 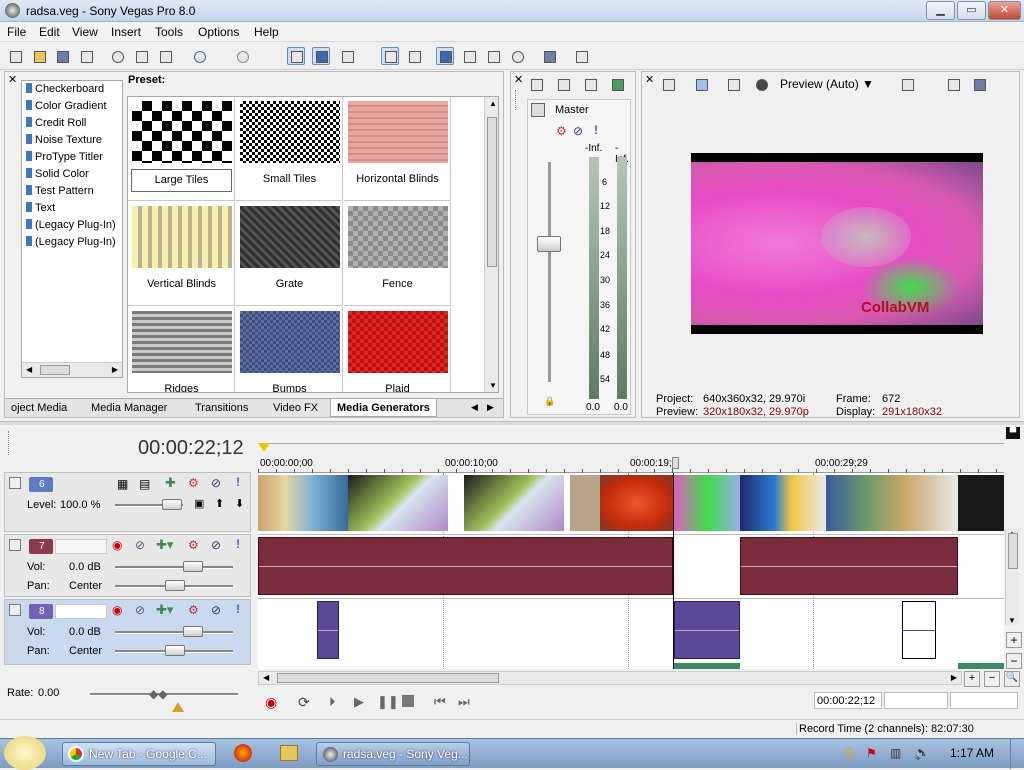 What do you see at coordinates (62, 56) in the screenshot?
I see `save-icon` at bounding box center [62, 56].